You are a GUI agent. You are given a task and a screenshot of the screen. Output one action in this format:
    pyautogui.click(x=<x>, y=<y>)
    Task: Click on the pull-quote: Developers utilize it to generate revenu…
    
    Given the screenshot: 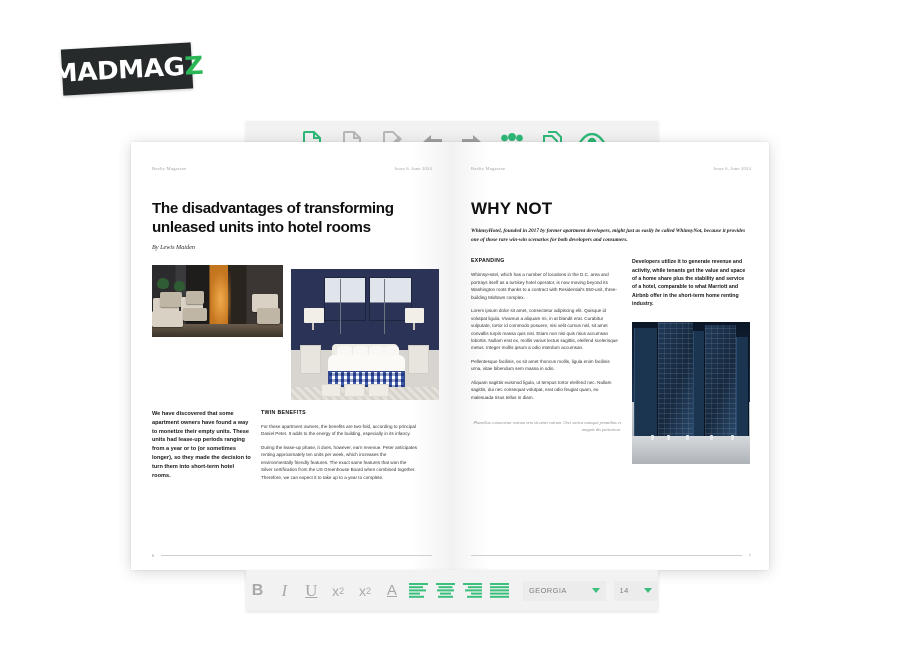 What is the action you would take?
    pyautogui.click(x=691, y=283)
    